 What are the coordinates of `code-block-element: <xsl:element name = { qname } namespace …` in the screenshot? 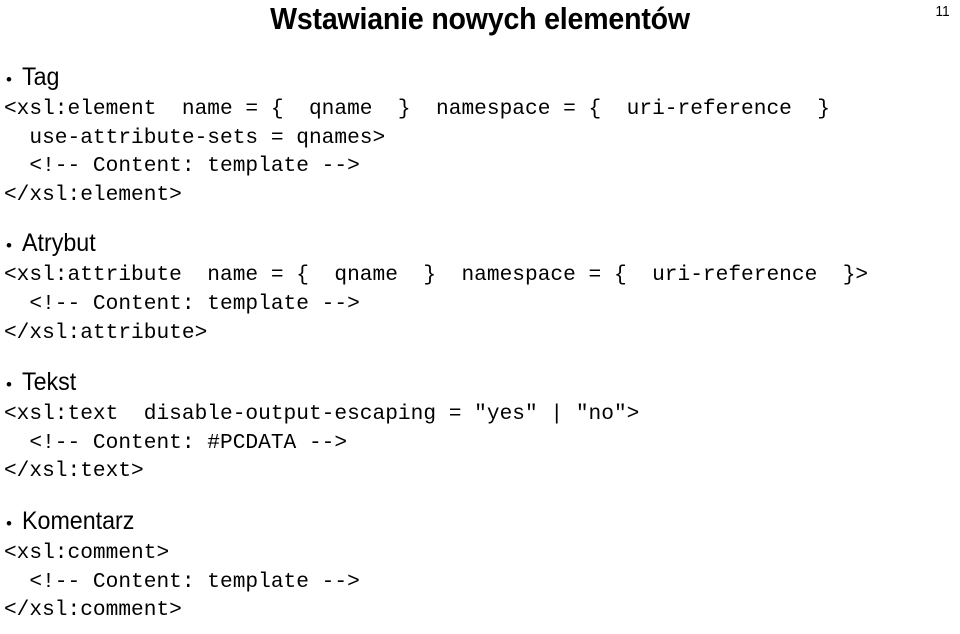 It's located at (417, 152).